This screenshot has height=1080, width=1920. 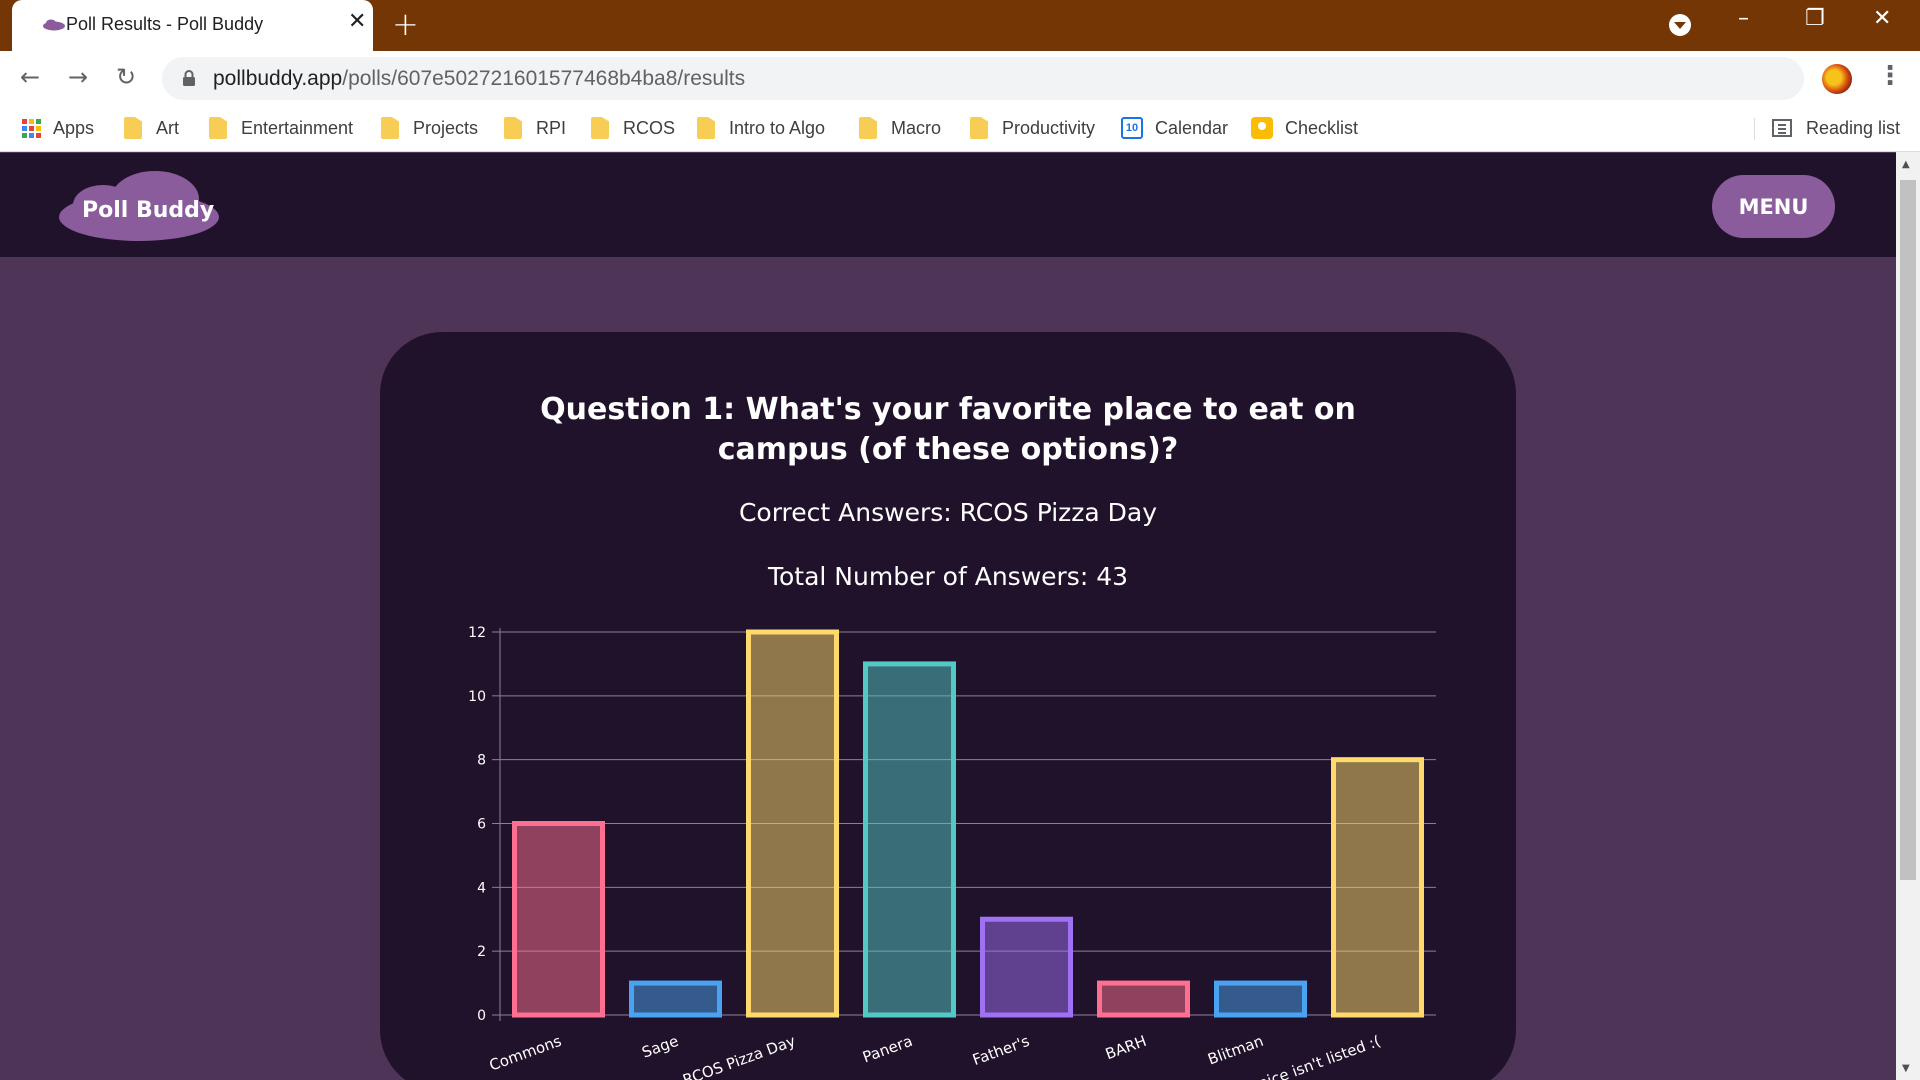 I want to click on url-path: /polls/607e502721601577468b4ba8/results, so click(x=544, y=78).